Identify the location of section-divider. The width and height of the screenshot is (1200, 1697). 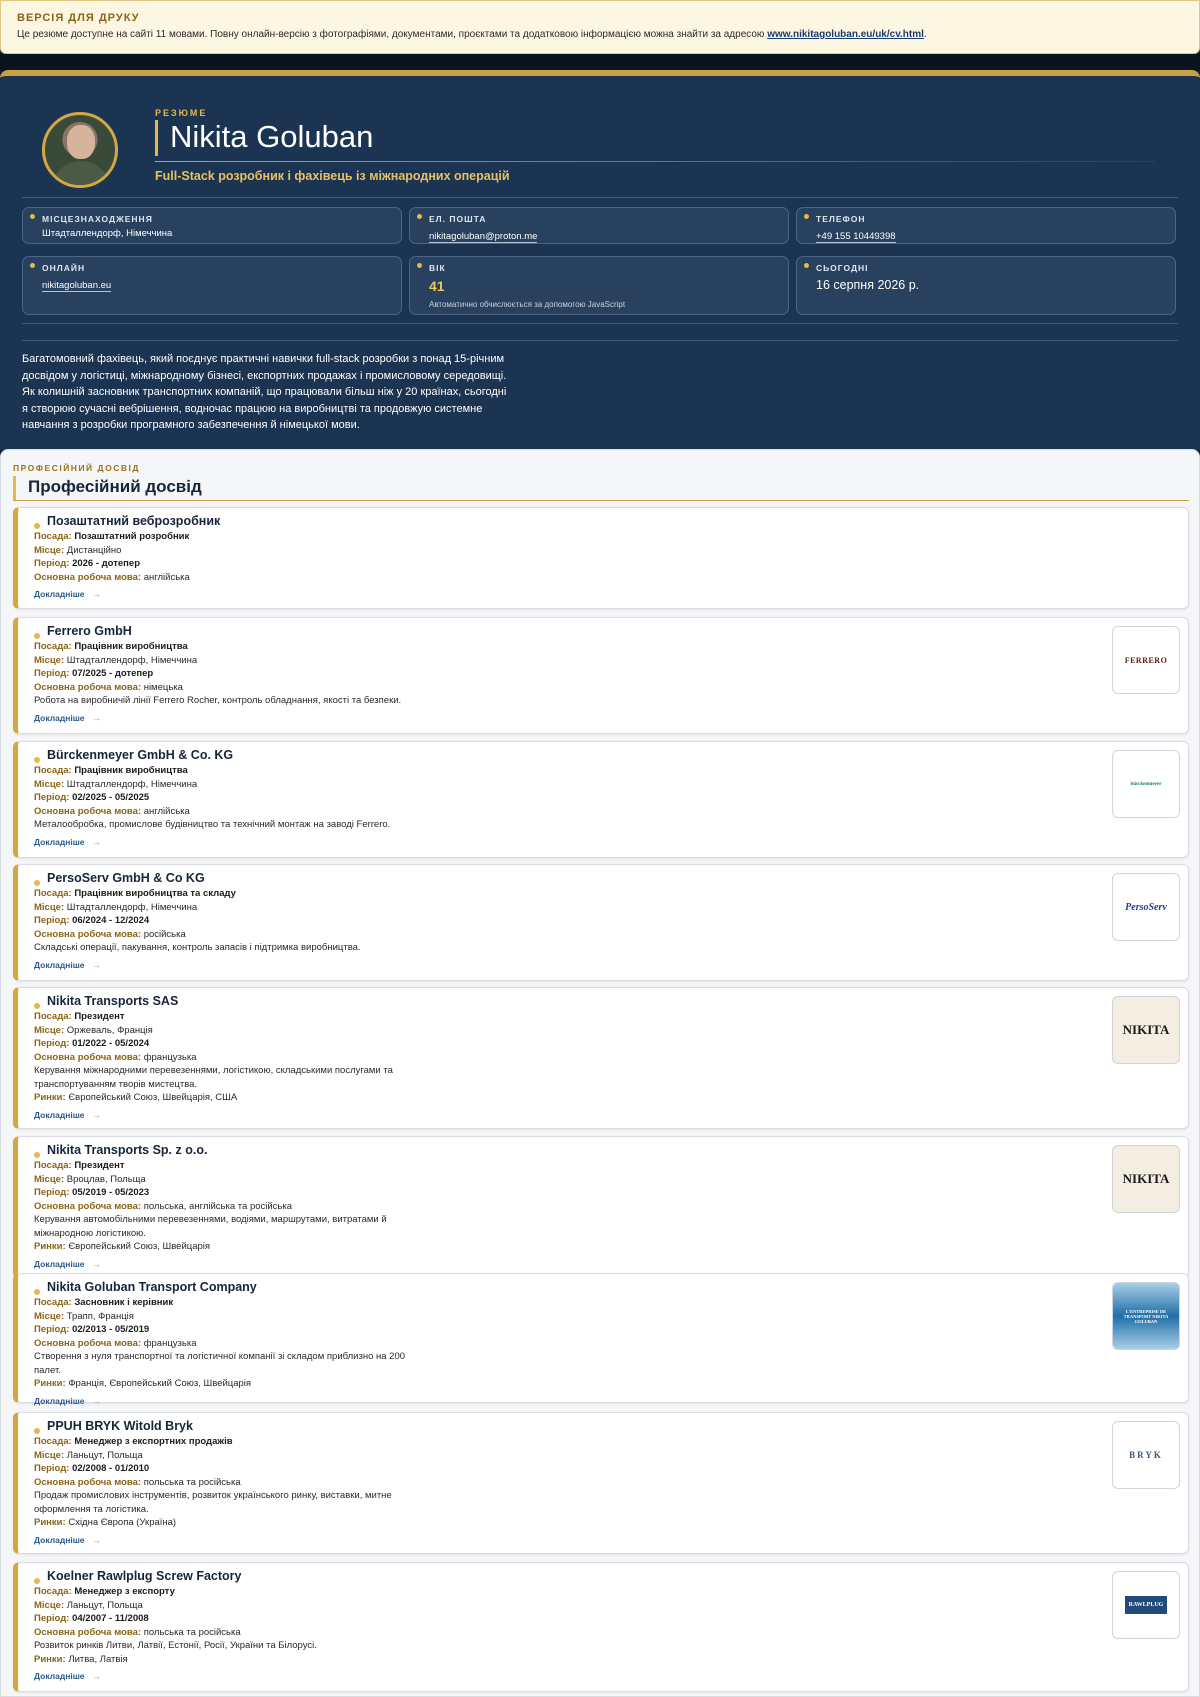
(601, 500).